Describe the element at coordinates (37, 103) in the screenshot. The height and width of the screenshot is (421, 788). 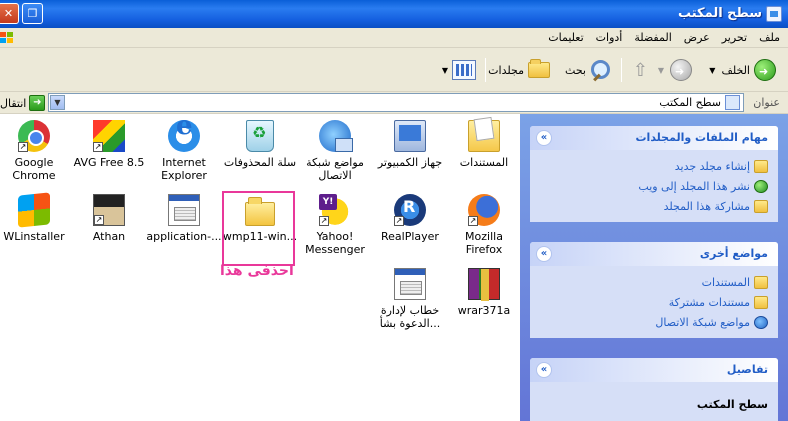
I see `go-arrow-icon: ➜` at that location.